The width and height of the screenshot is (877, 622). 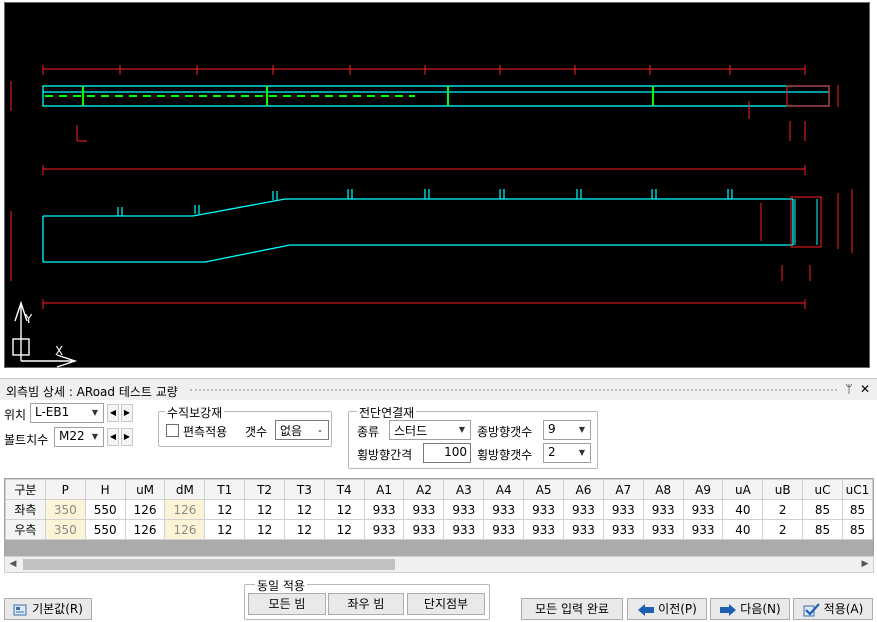 What do you see at coordinates (623, 489) in the screenshot?
I see `column-header: A7` at bounding box center [623, 489].